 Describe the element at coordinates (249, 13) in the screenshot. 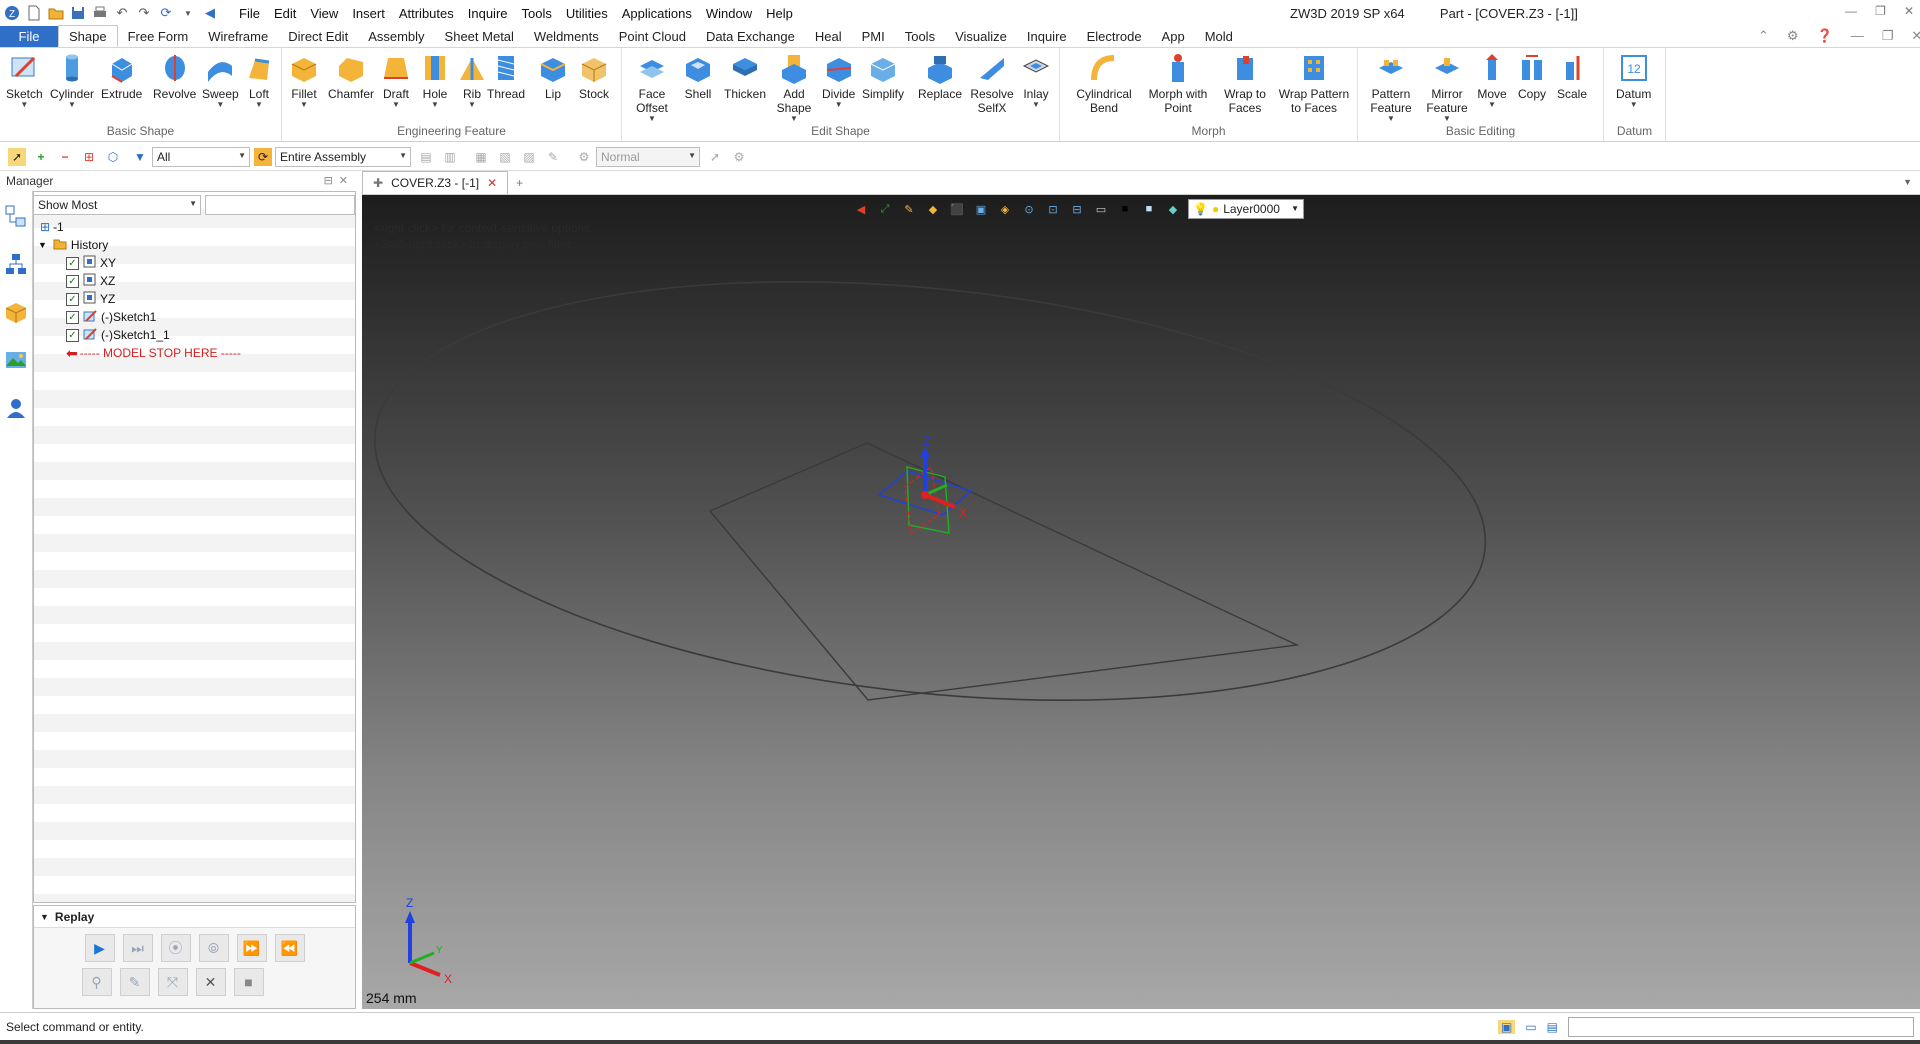

I see `menu-file: File` at that location.